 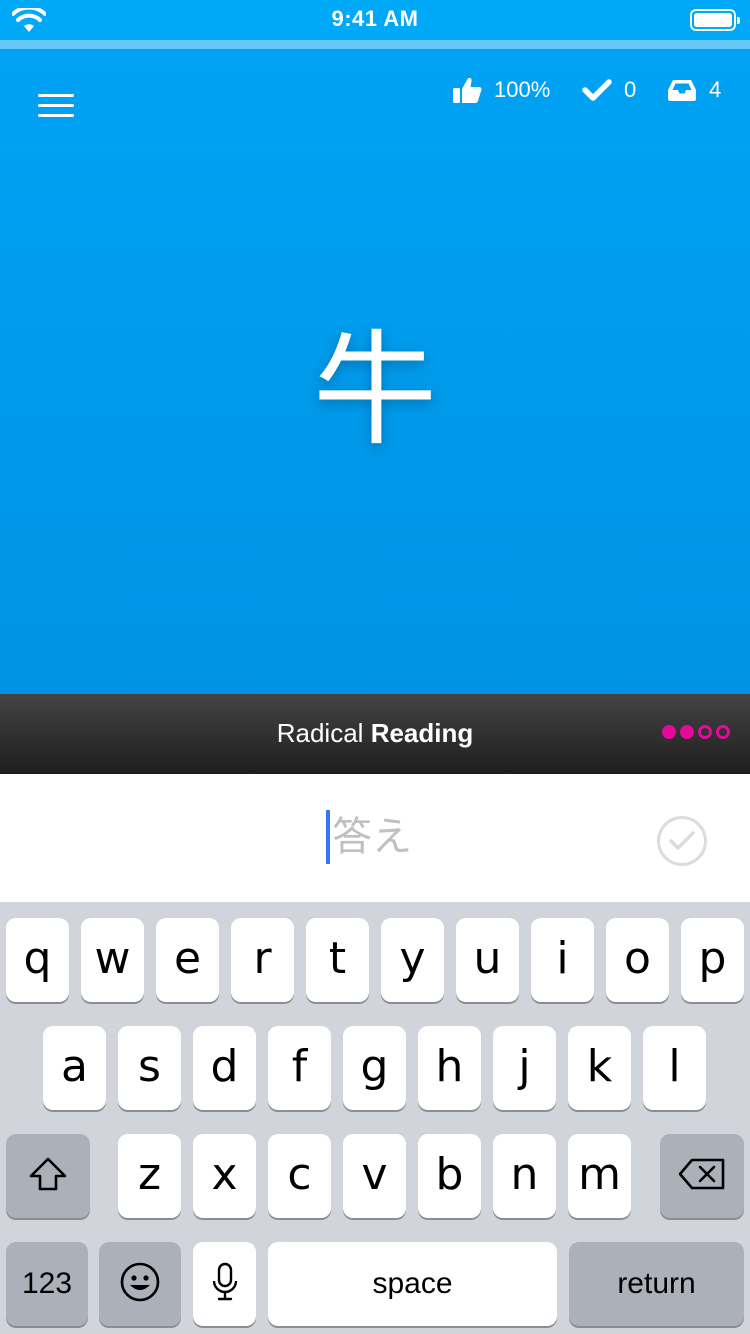 I want to click on emoji-key, so click(x=140, y=1284).